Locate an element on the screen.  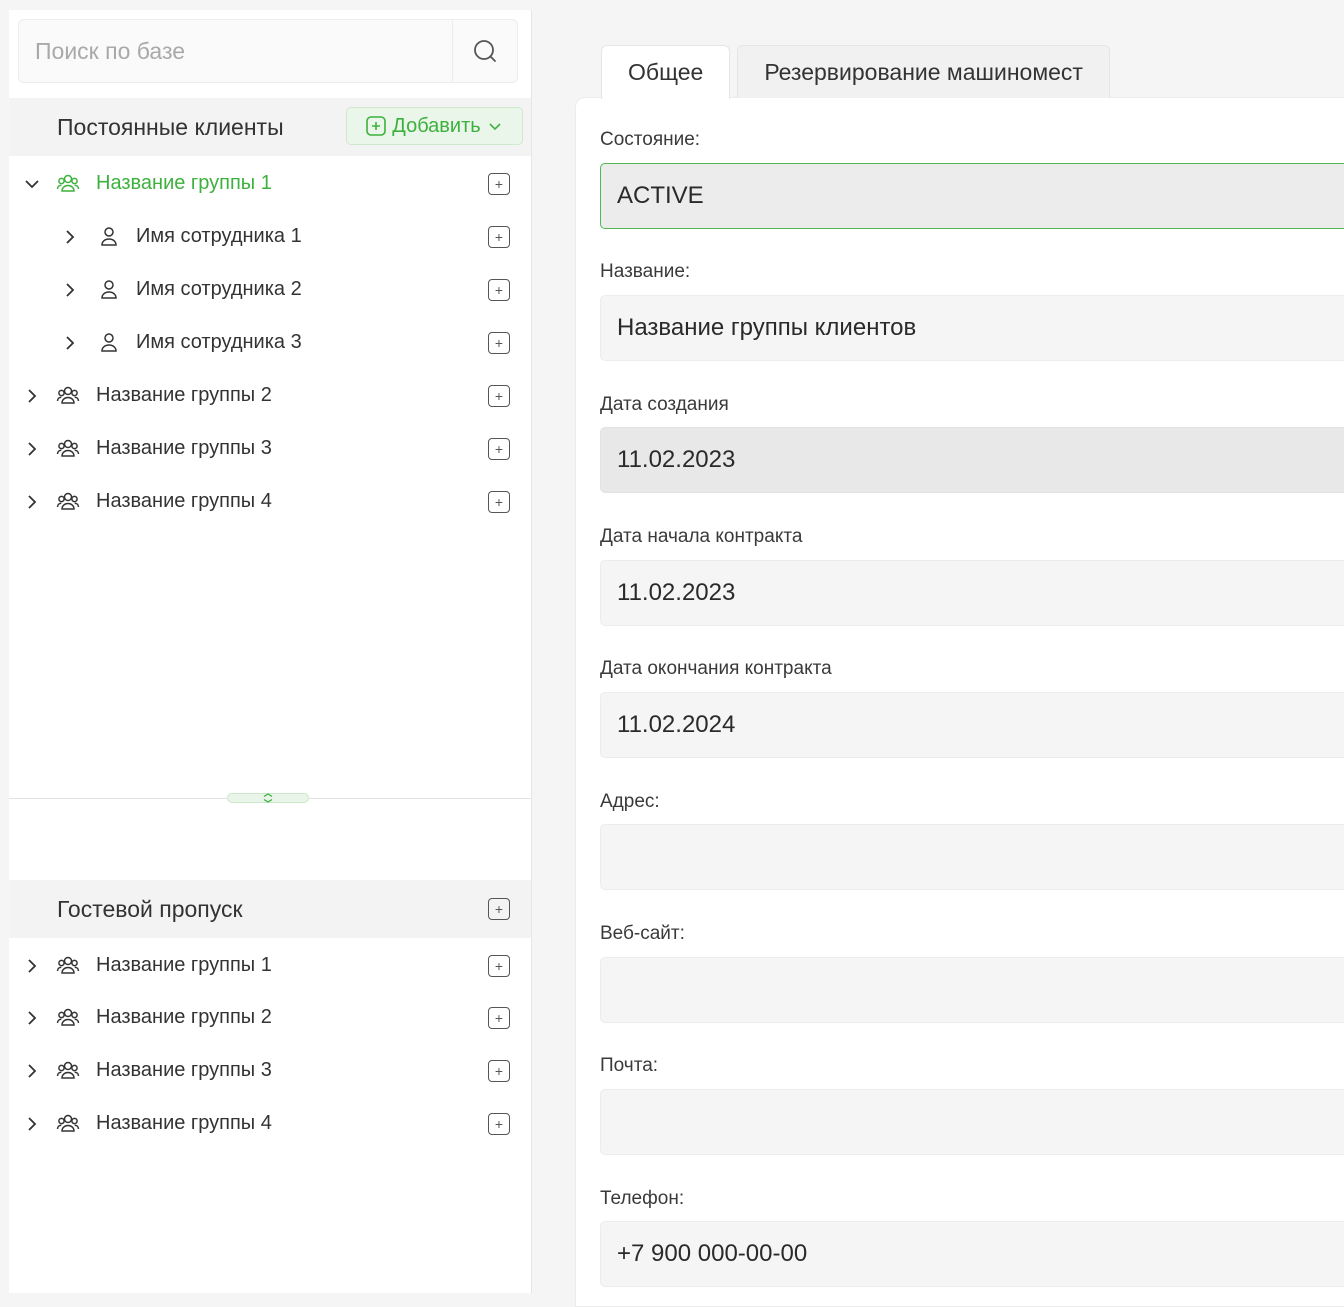
regular-clients-header: Постоянные клиенты Добавить is located at coordinates (270, 127).